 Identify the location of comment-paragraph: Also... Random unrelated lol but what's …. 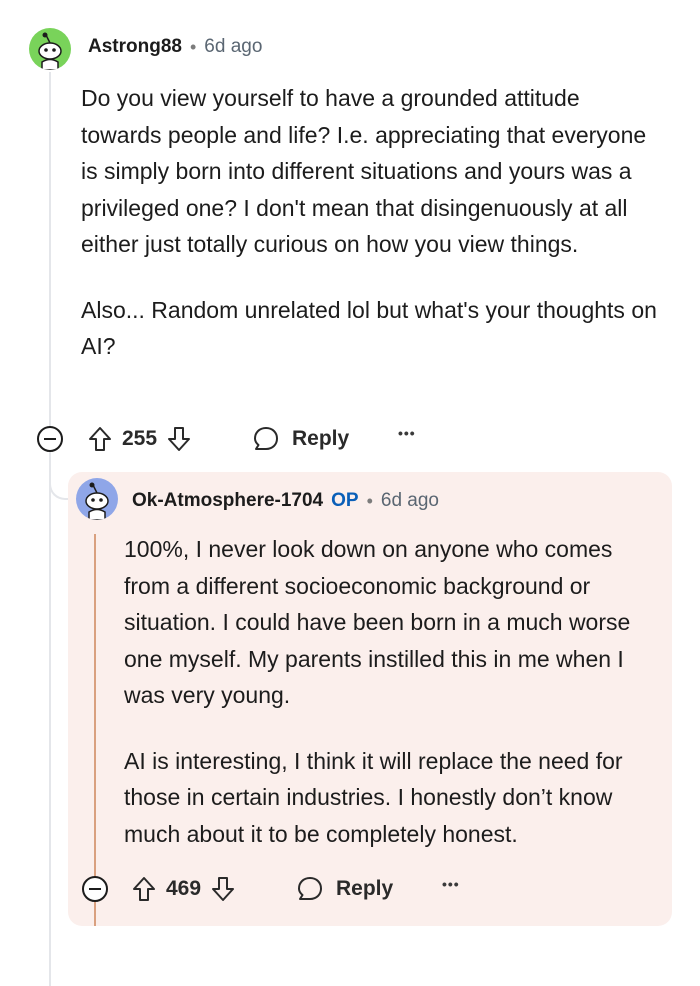
(369, 328).